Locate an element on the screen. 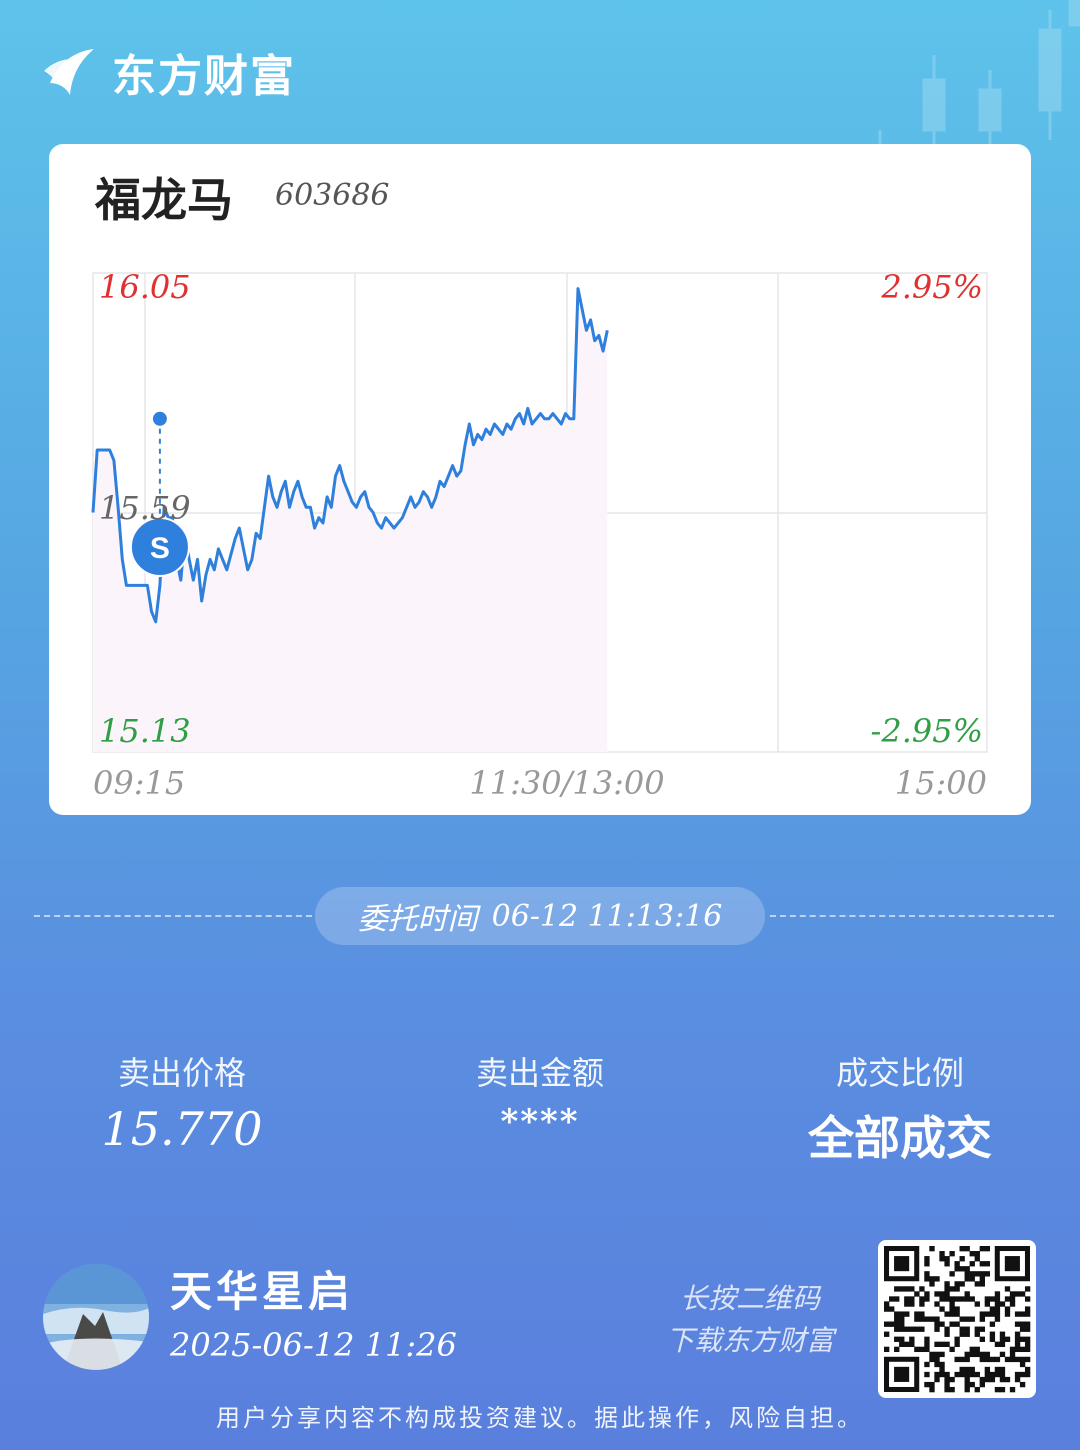 This screenshot has width=1080, height=1450. brand-name: 东方财富 is located at coordinates (204, 76).